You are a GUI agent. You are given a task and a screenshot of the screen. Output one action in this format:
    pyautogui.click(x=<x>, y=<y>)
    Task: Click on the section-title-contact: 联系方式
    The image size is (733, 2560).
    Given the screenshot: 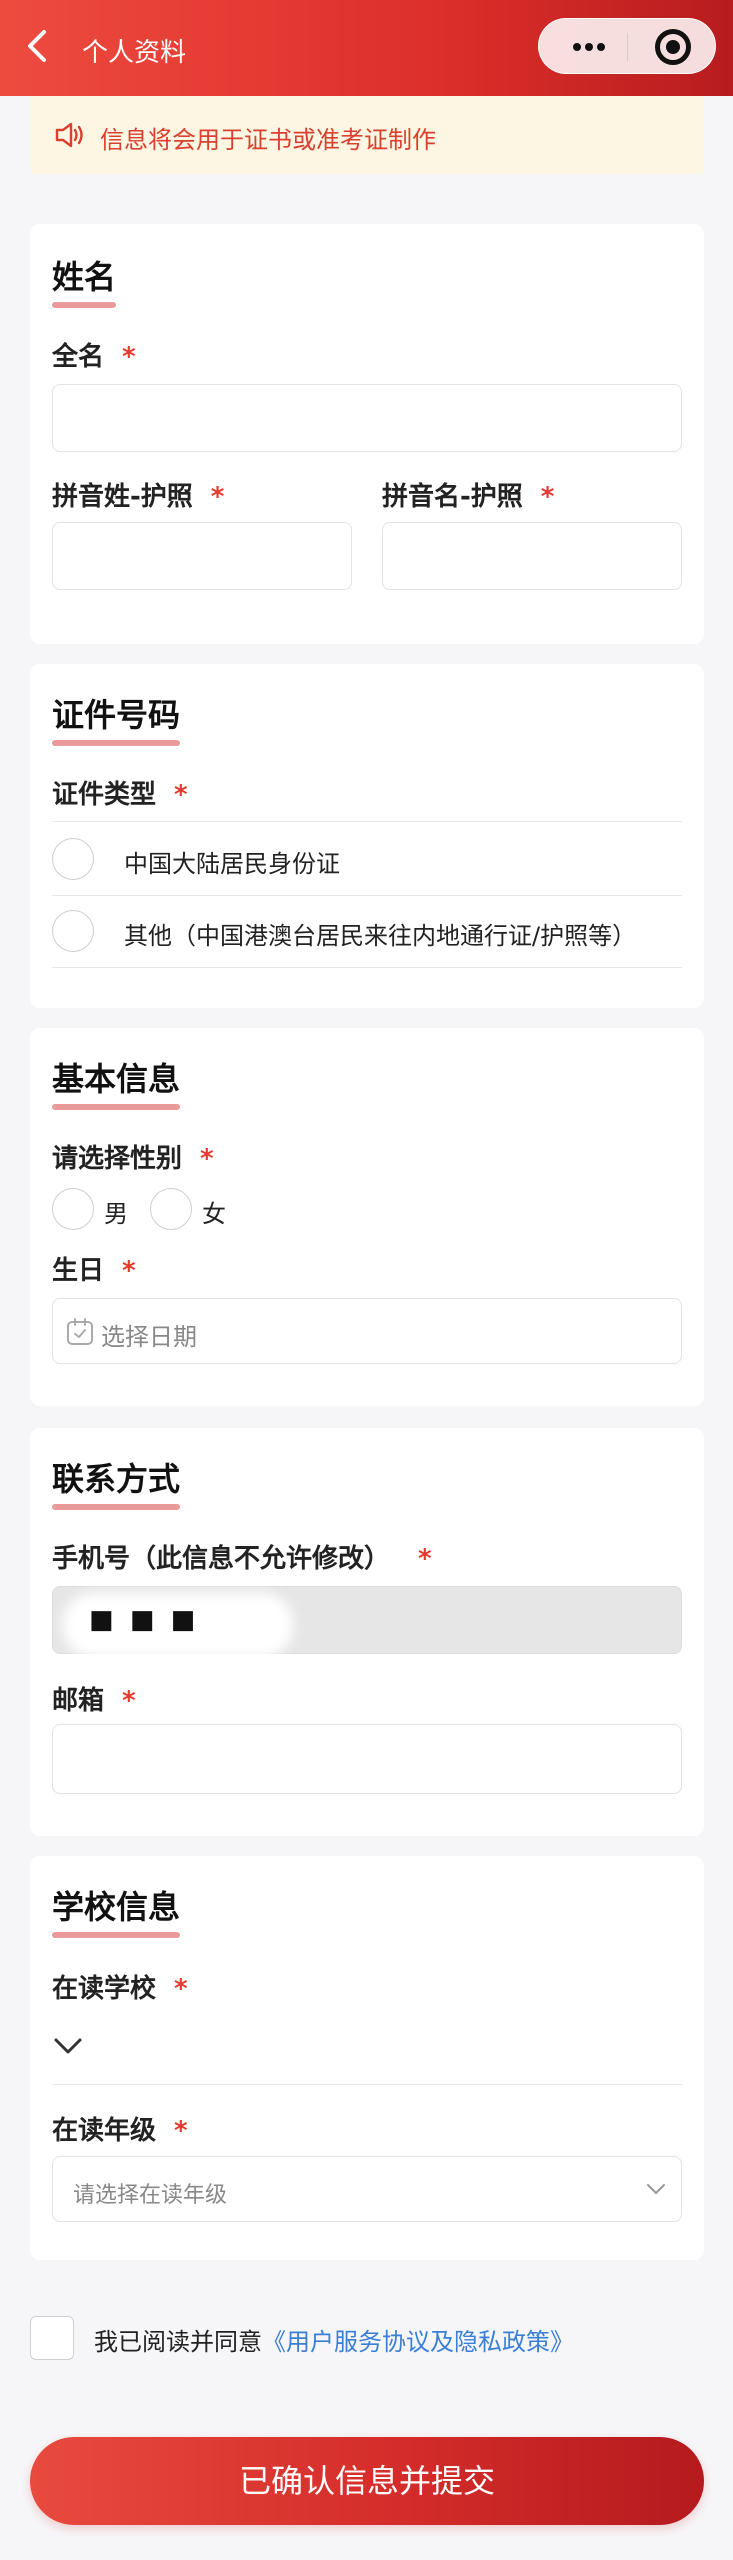 What is the action you would take?
    pyautogui.click(x=116, y=1482)
    